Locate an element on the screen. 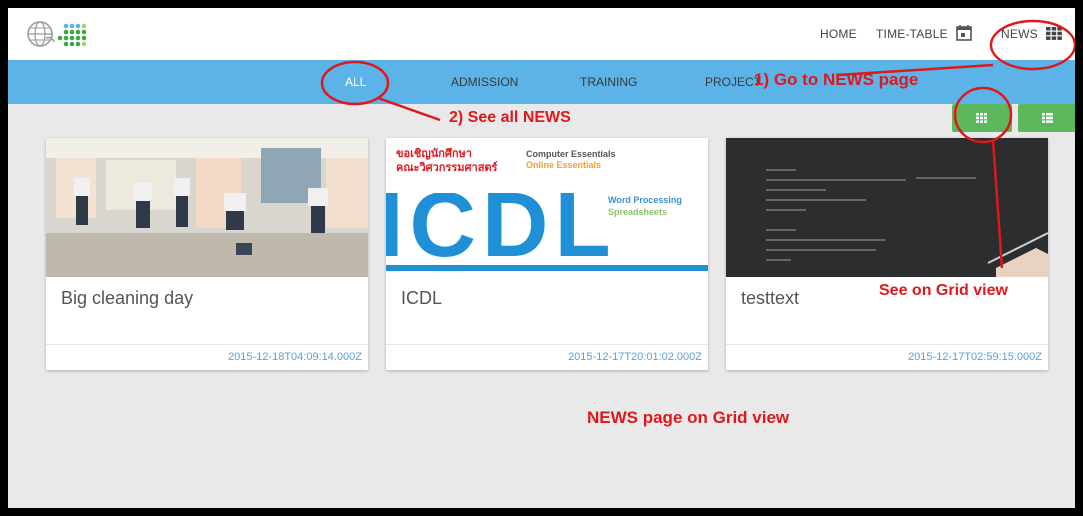 The height and width of the screenshot is (516, 1083). annotation-step1: 1) Go to NEWS page is located at coordinates (836, 79).